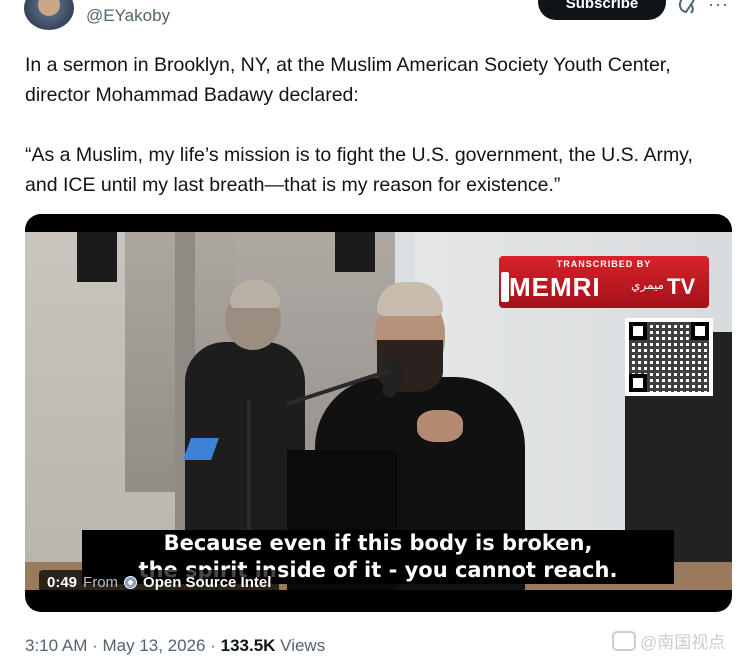 This screenshot has height=657, width=752. Describe the element at coordinates (440, 426) in the screenshot. I see `speaker-hand` at that location.